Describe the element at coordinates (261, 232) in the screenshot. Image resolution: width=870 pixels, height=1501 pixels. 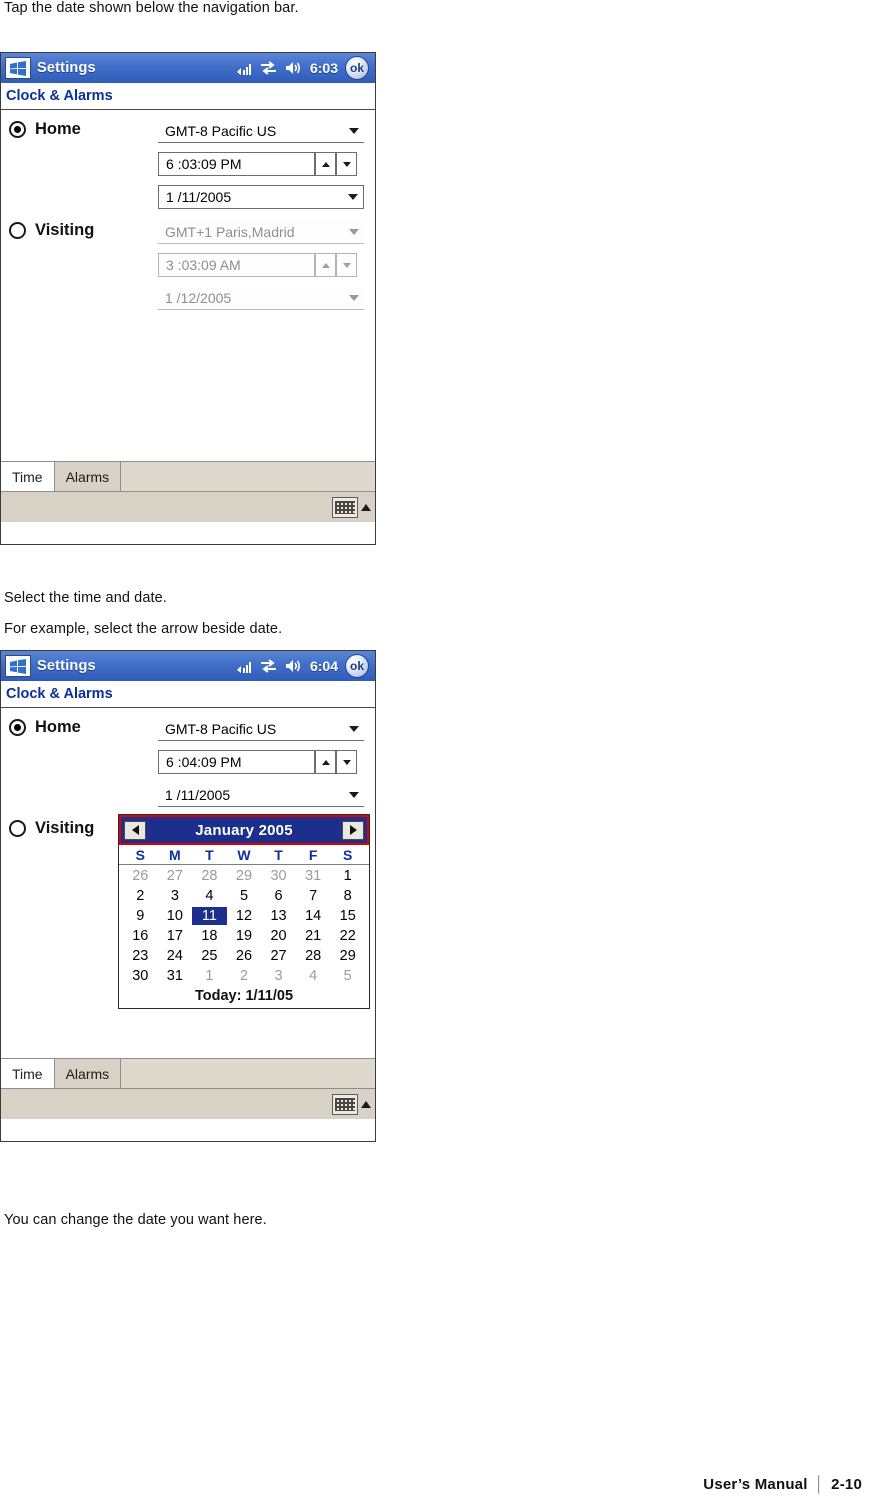
I see `visiting-timezone-combo: GMT+1 Paris,Madrid` at that location.